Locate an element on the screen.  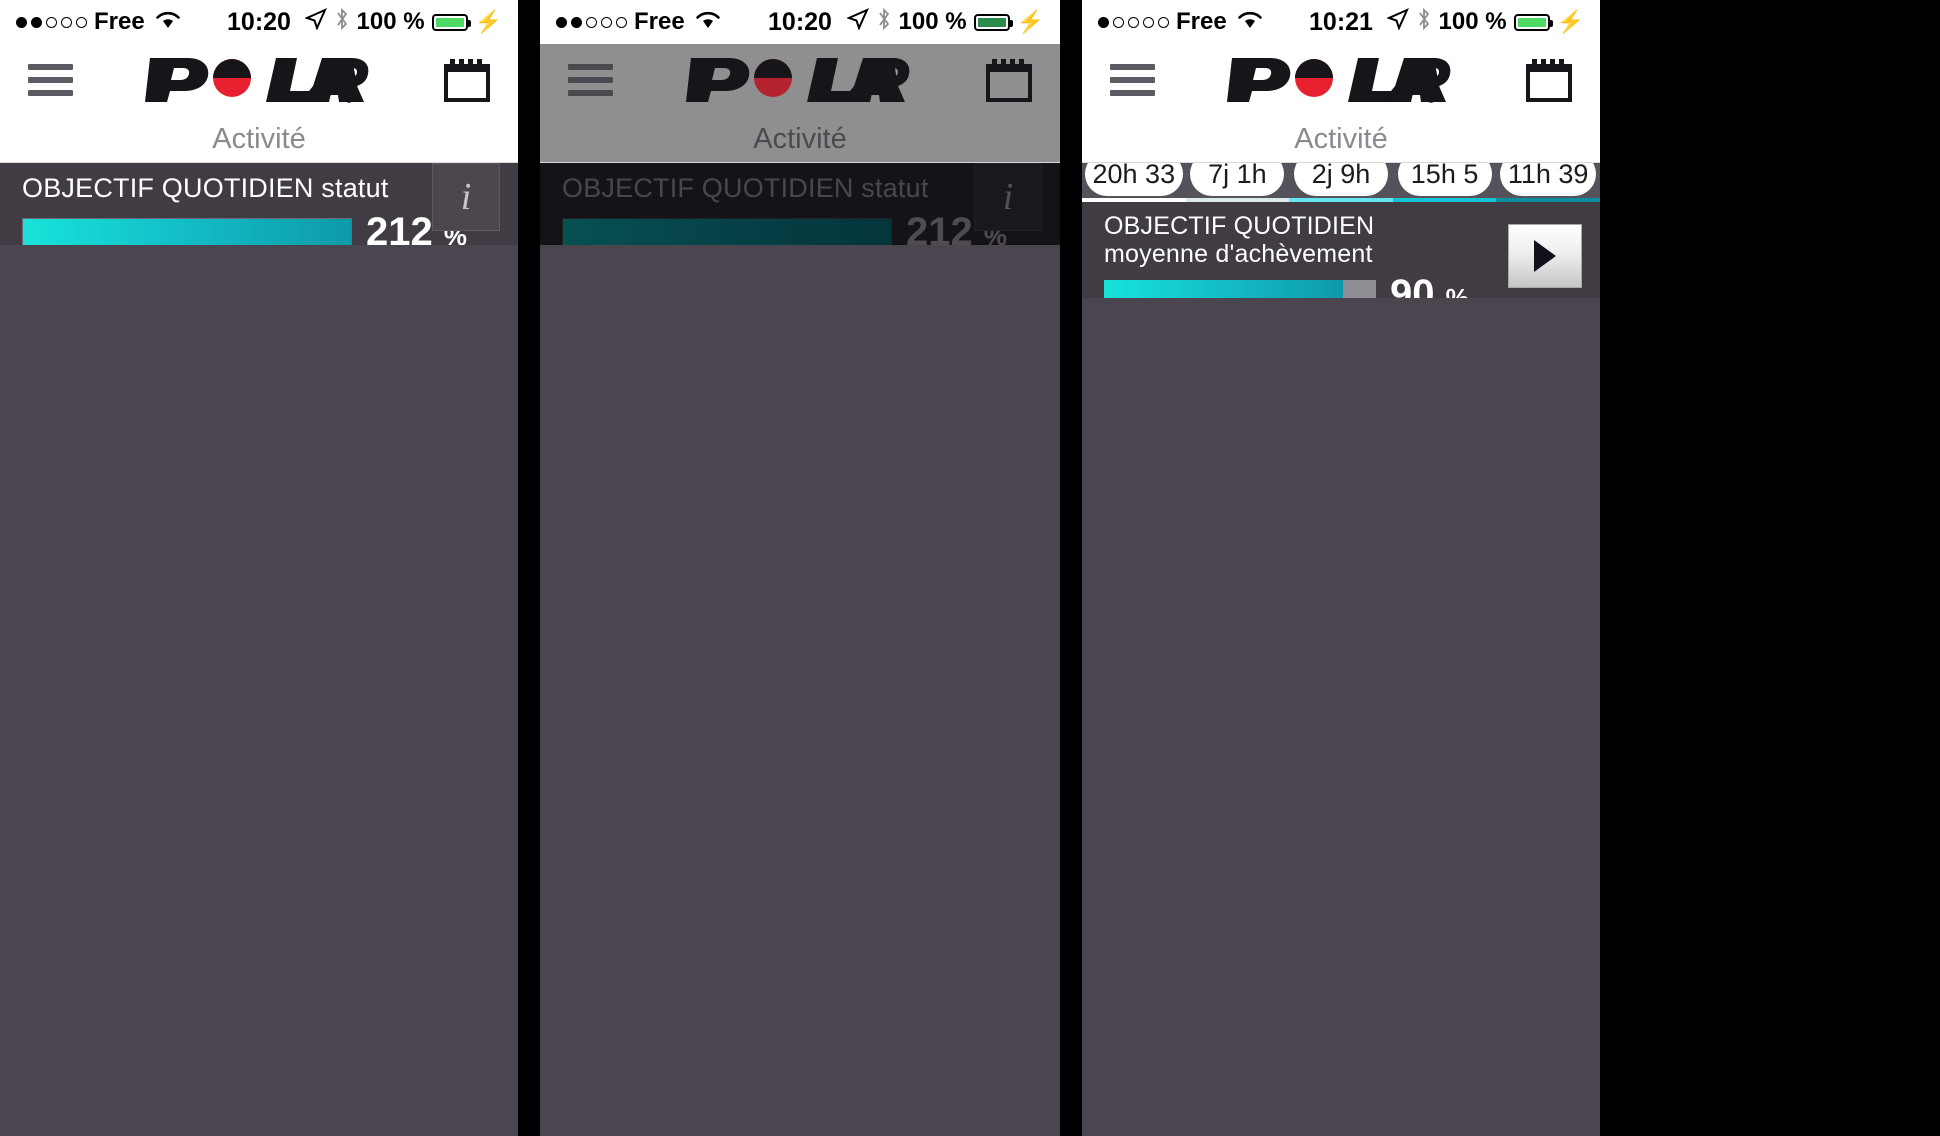
activity-cell-standing: 2j 9h is located at coordinates (1341, 182).